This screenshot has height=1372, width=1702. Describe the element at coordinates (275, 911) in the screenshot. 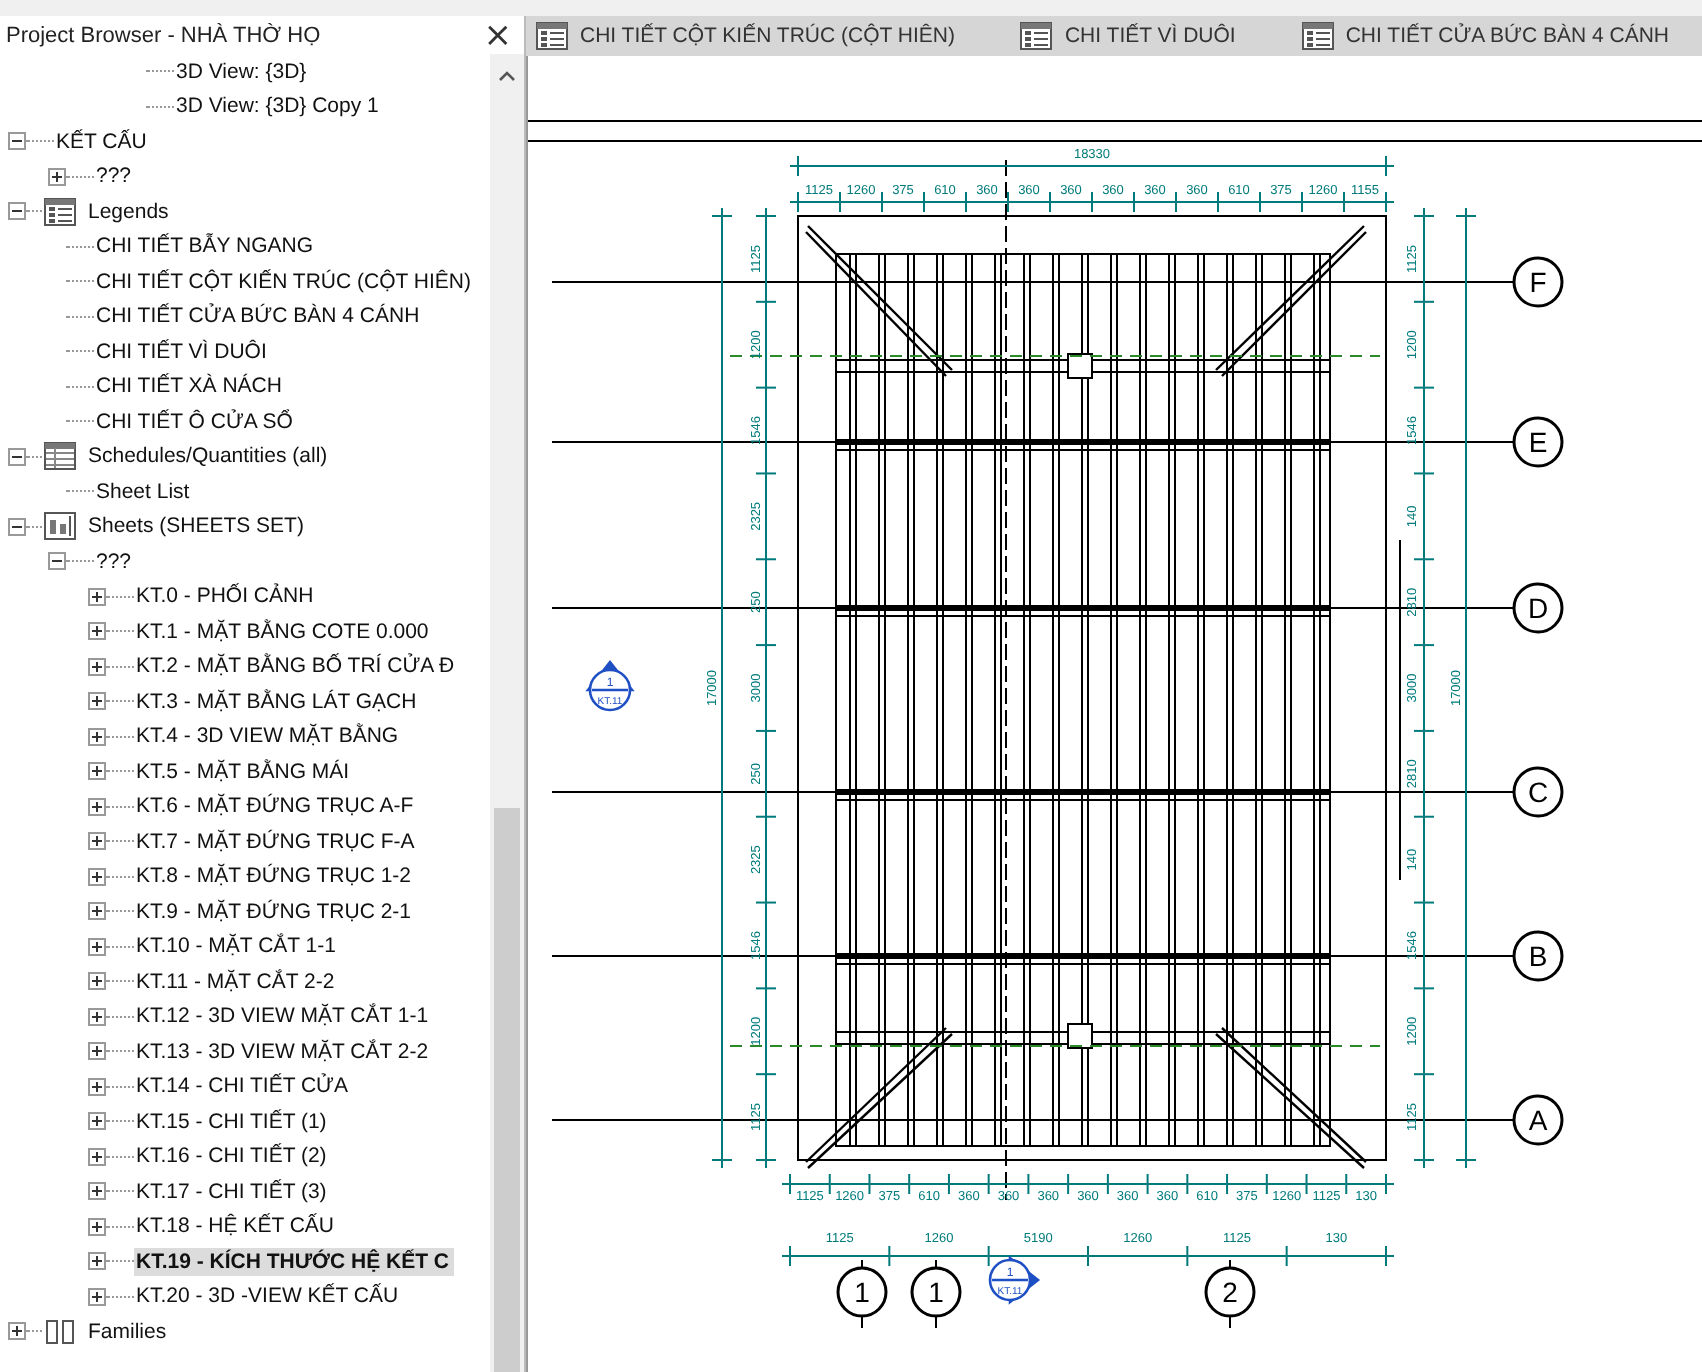

I see `tree-item: KT.9 - MẶT ĐỨNG TRỤC 2-1` at that location.